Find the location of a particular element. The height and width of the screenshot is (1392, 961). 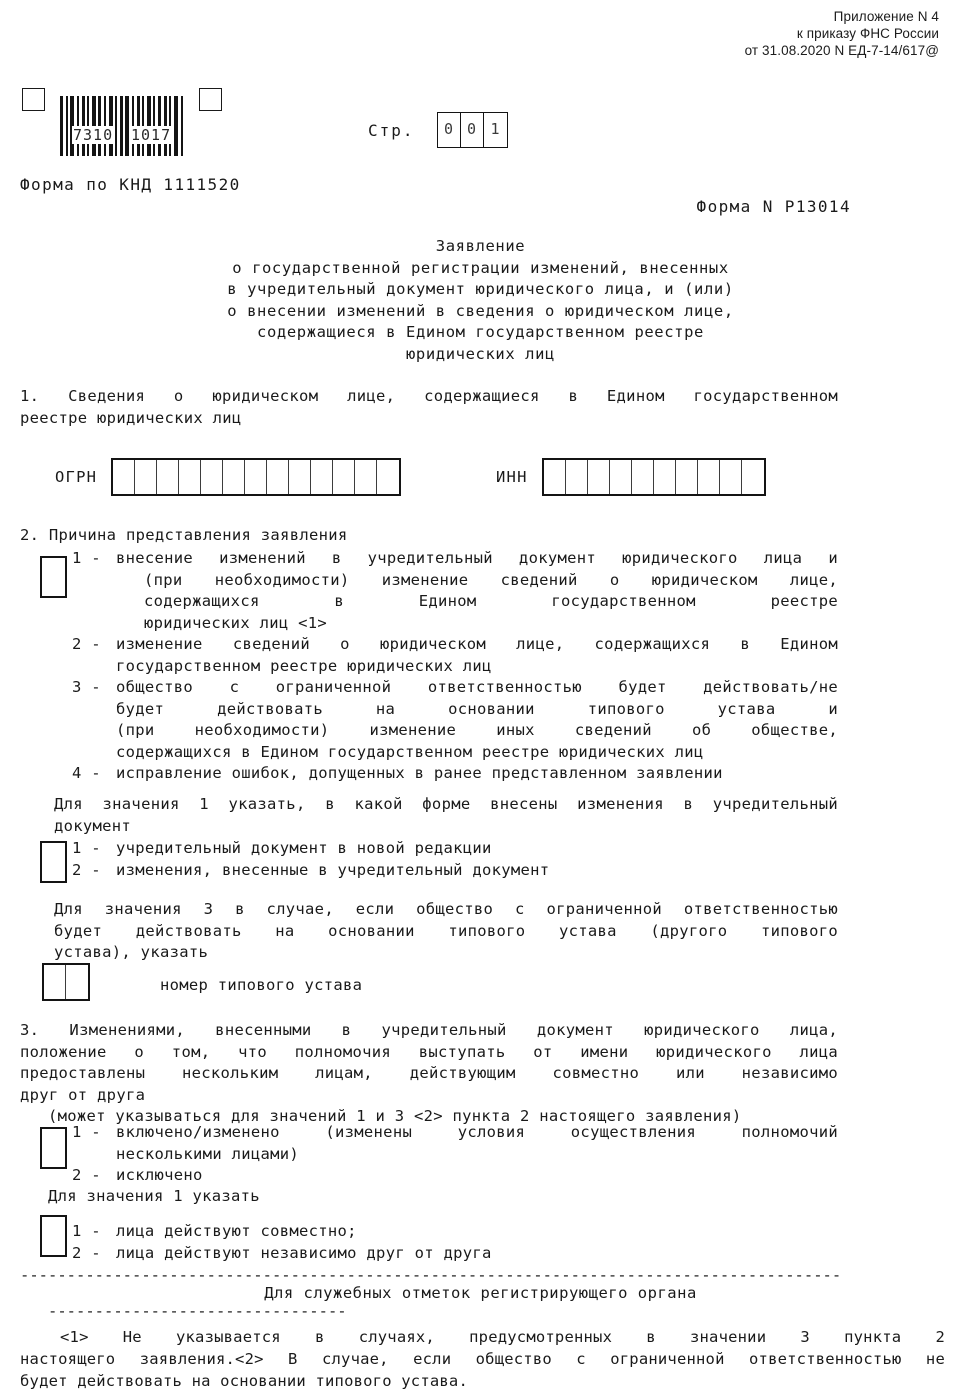

section-3-sub-option-2-text: лица действуют независимо друг от друга is located at coordinates (304, 1252).